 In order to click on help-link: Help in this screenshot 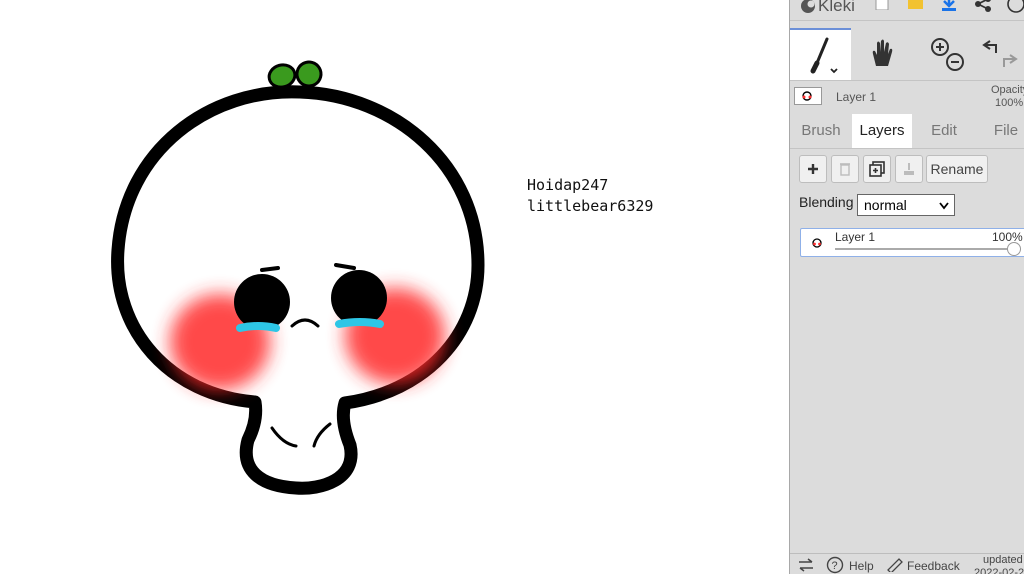, I will do `click(861, 566)`.